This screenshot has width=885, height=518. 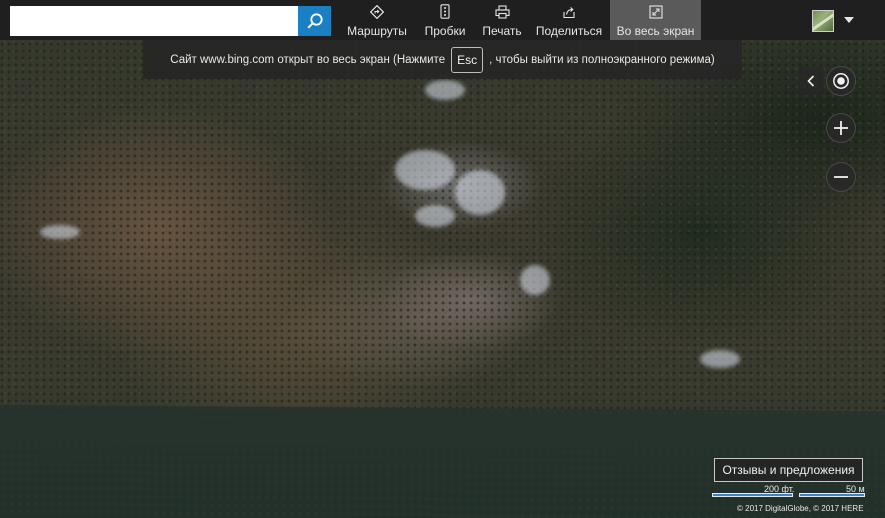 I want to click on print-button: Печать, so click(x=502, y=20).